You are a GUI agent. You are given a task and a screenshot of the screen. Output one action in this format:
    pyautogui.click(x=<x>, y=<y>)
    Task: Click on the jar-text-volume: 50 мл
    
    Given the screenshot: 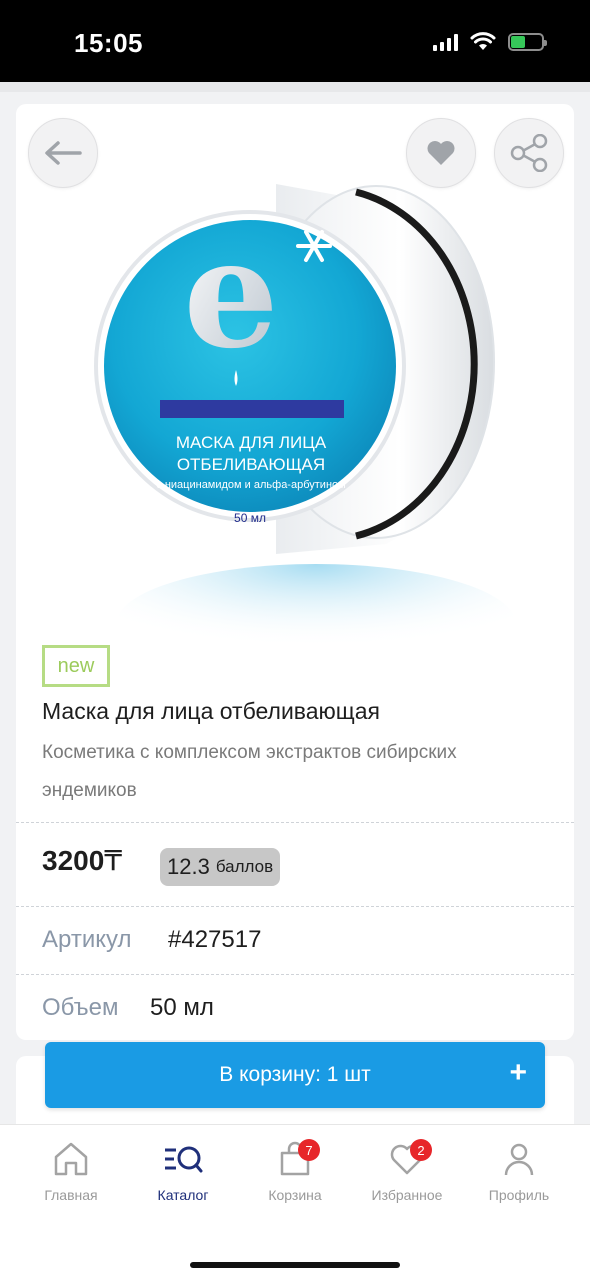 What is the action you would take?
    pyautogui.click(x=250, y=518)
    